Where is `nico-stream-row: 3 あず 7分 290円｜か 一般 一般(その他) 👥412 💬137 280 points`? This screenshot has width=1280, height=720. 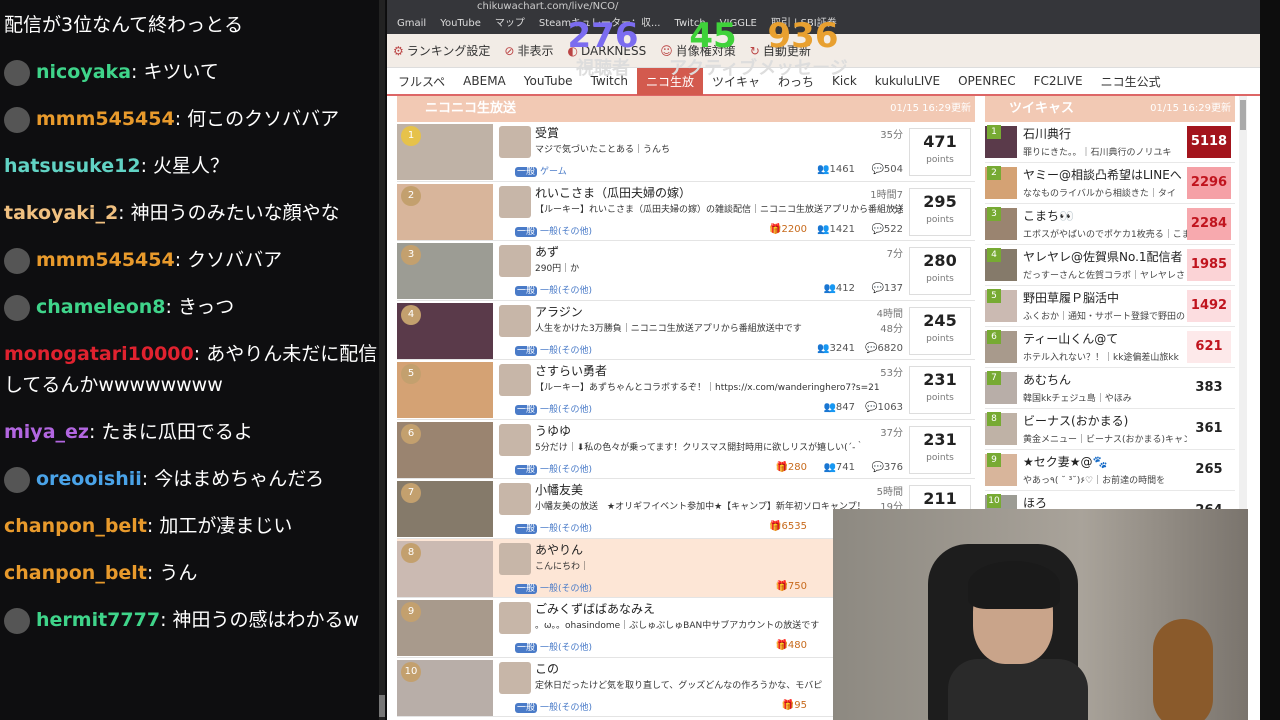 nico-stream-row: 3 あず 7分 290円｜か 一般 一般(その他) 👥412 💬137 280 points is located at coordinates (686, 271).